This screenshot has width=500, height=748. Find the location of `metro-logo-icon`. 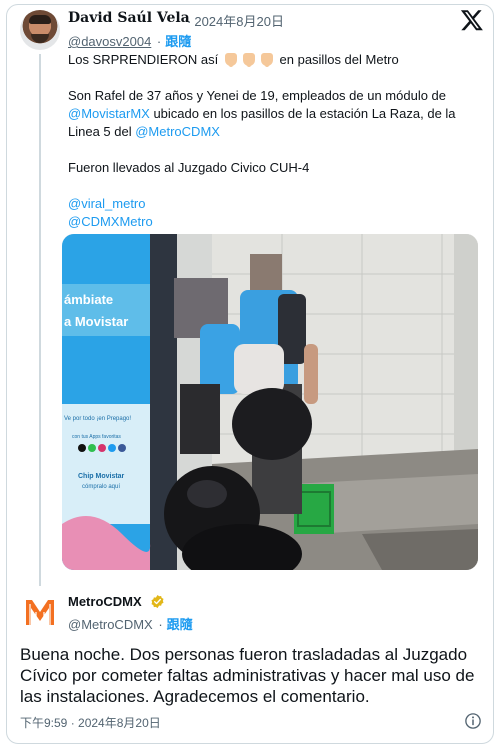

metro-logo-icon is located at coordinates (40, 612).